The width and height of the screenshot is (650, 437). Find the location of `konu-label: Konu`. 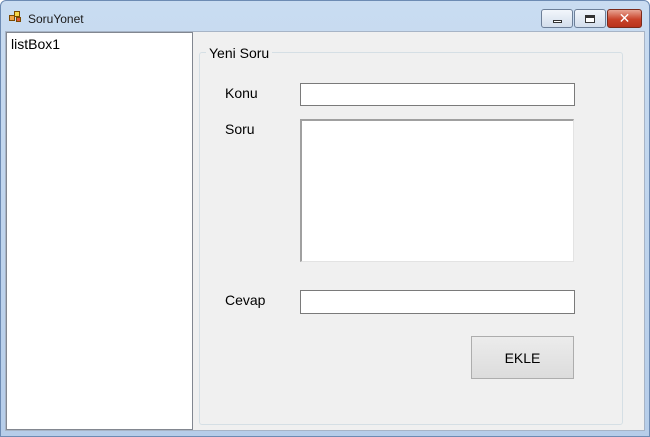

konu-label: Konu is located at coordinates (241, 93).